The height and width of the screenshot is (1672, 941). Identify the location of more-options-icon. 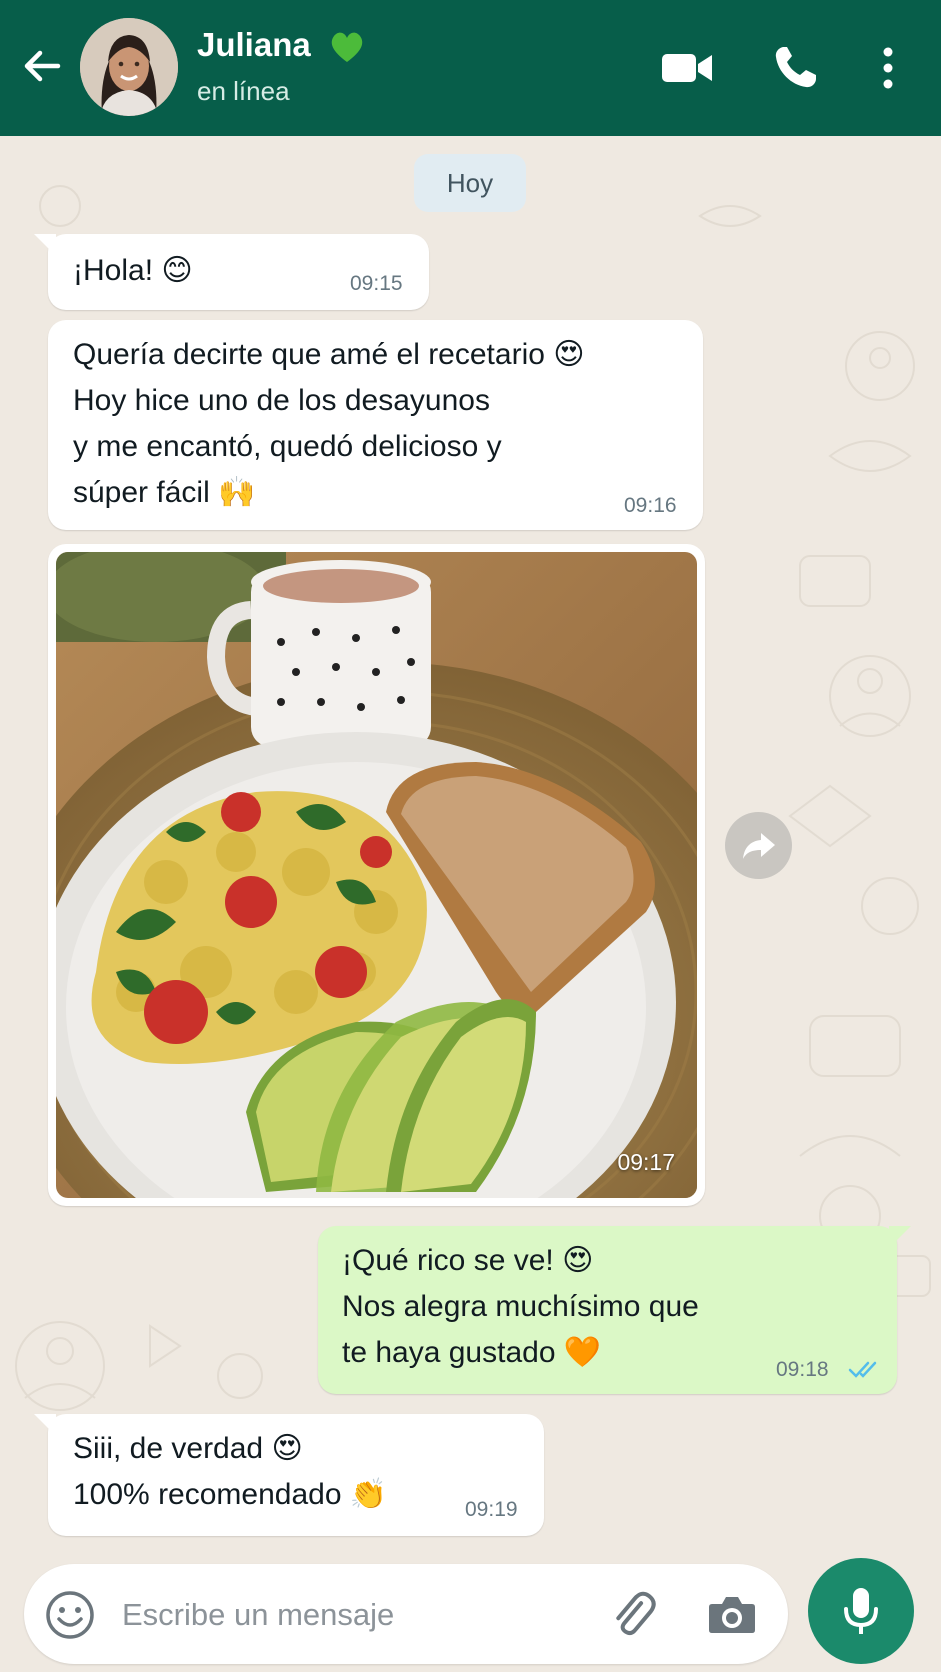
(888, 68).